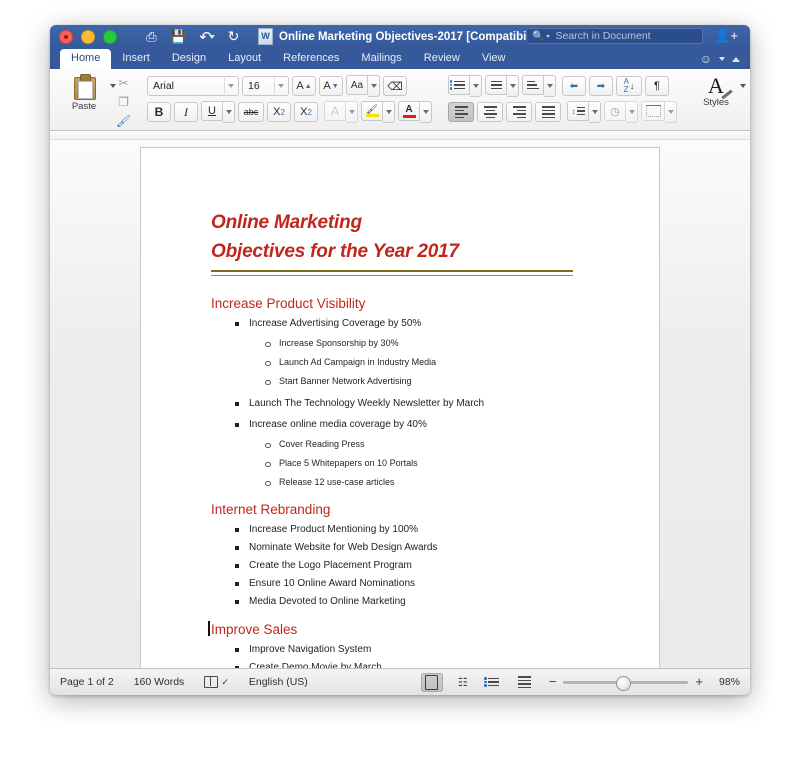 The width and height of the screenshot is (800, 758). Describe the element at coordinates (496, 85) in the screenshot. I see `numbering-button` at that location.